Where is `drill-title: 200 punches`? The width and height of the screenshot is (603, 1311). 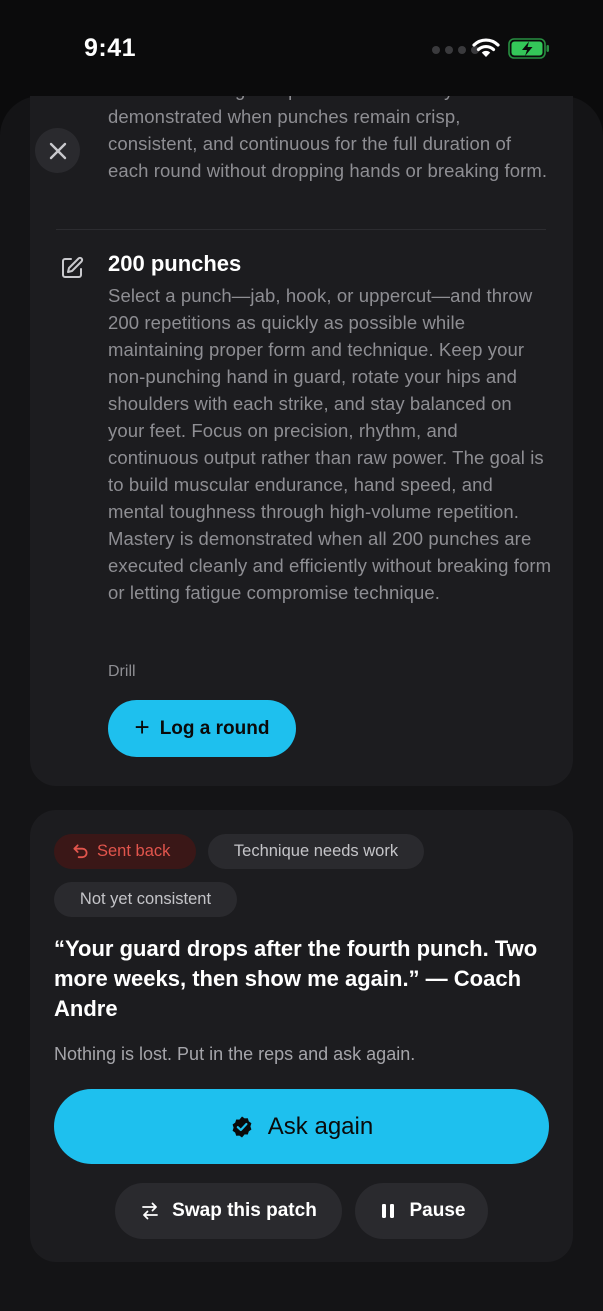 drill-title: 200 punches is located at coordinates (175, 263).